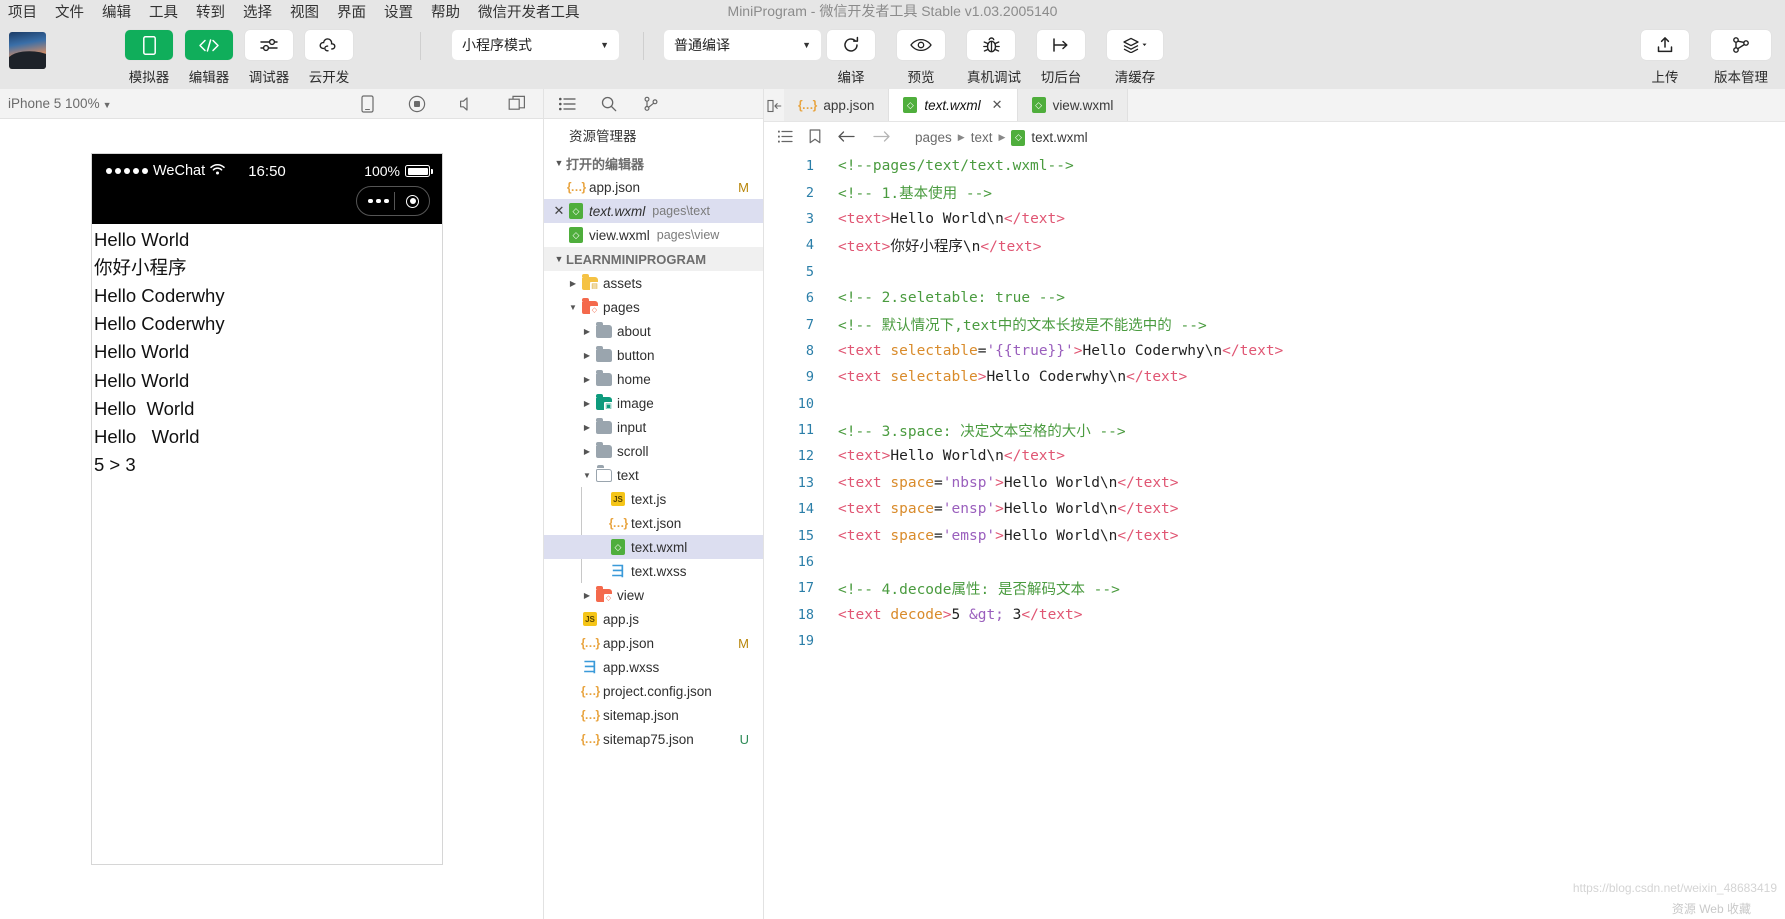 Image resolution: width=1785 pixels, height=919 pixels. What do you see at coordinates (417, 104) in the screenshot?
I see `record-icon` at bounding box center [417, 104].